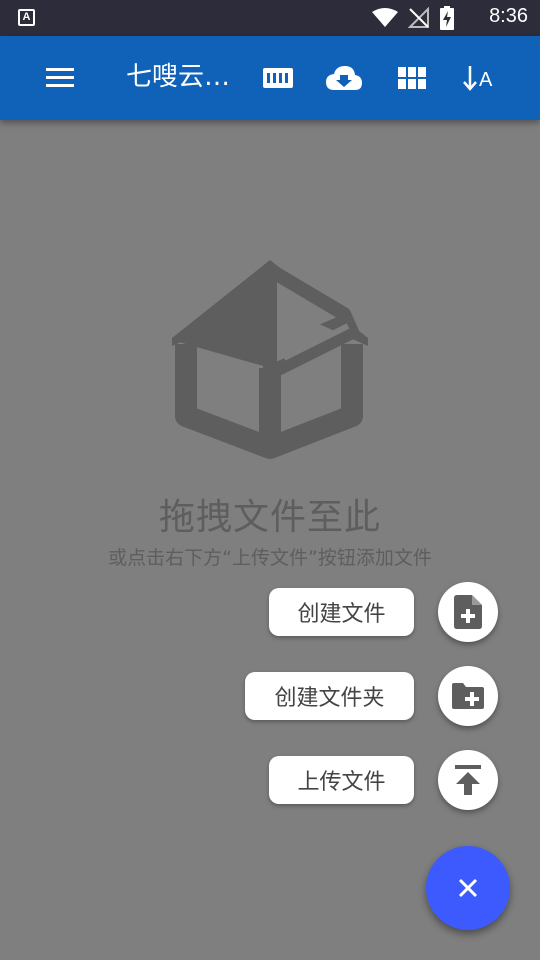 This screenshot has height=960, width=540. What do you see at coordinates (341, 780) in the screenshot?
I see `upload-file-label: 上传文件` at bounding box center [341, 780].